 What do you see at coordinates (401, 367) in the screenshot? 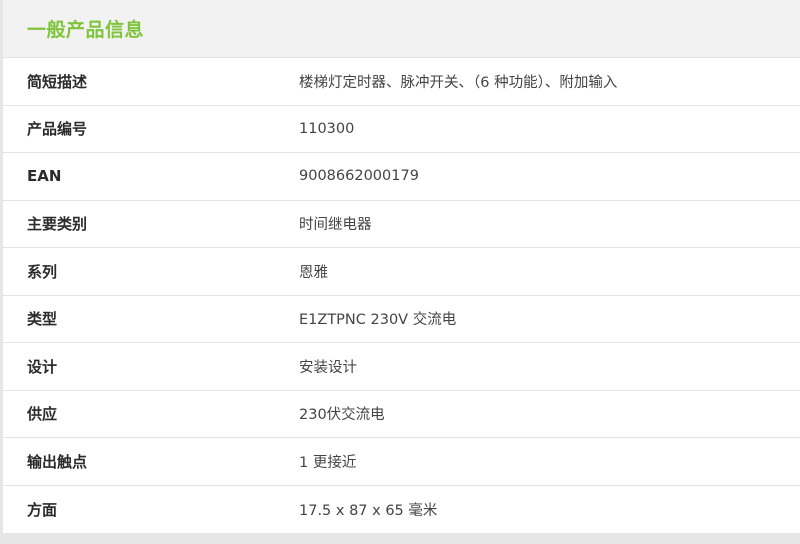
I see `table-row: 设计 安装设计` at bounding box center [401, 367].